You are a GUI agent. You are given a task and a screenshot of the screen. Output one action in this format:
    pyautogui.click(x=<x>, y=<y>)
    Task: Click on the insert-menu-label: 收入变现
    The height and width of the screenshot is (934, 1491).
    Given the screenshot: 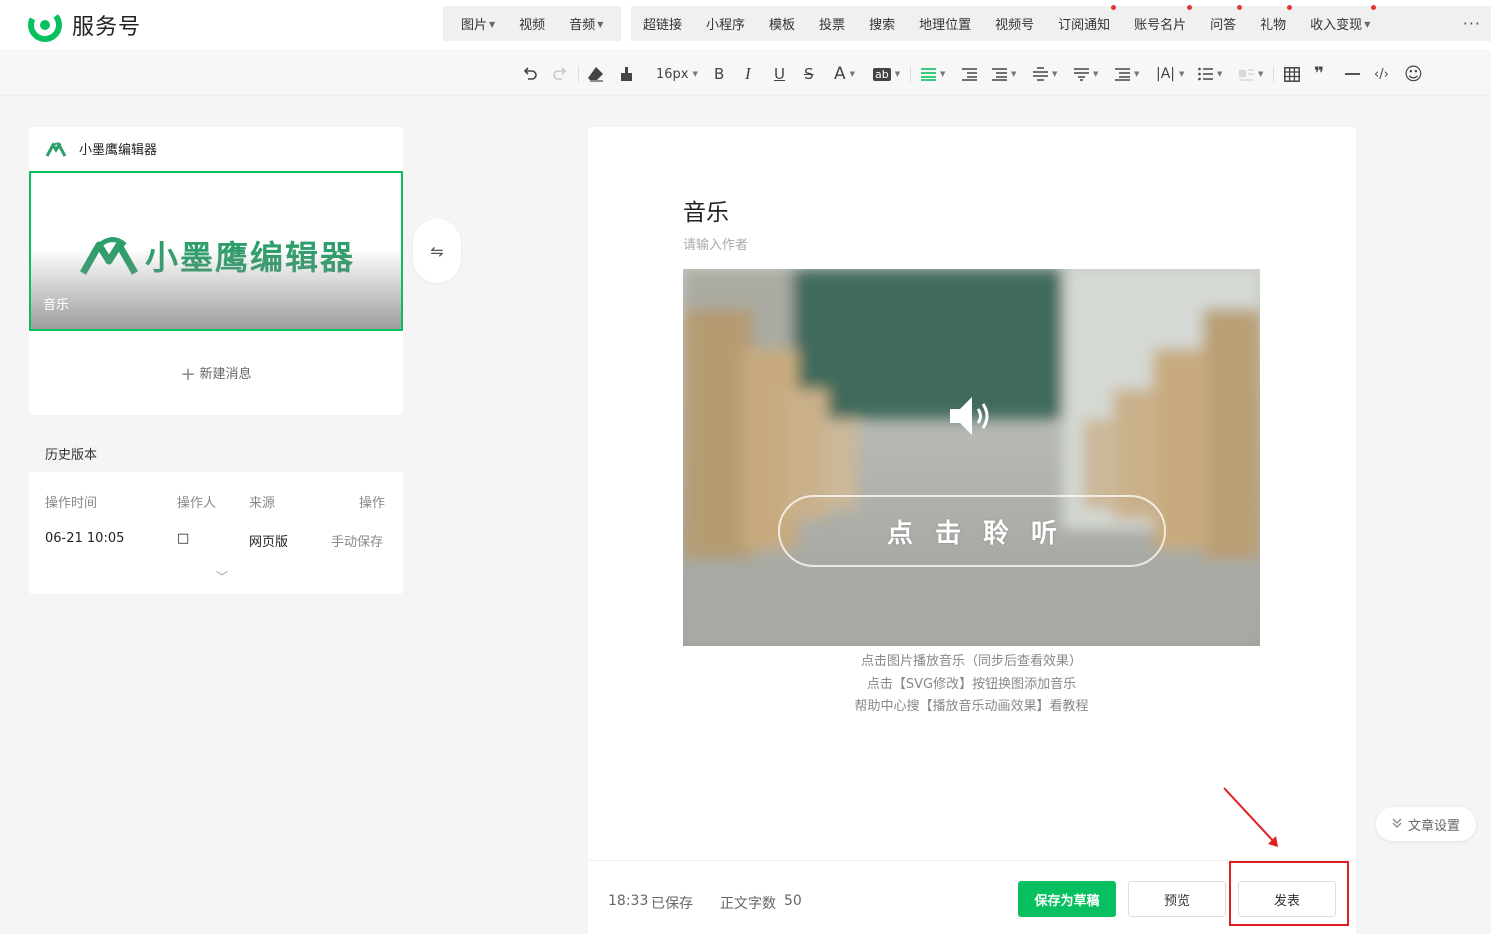 What is the action you would take?
    pyautogui.click(x=1336, y=25)
    